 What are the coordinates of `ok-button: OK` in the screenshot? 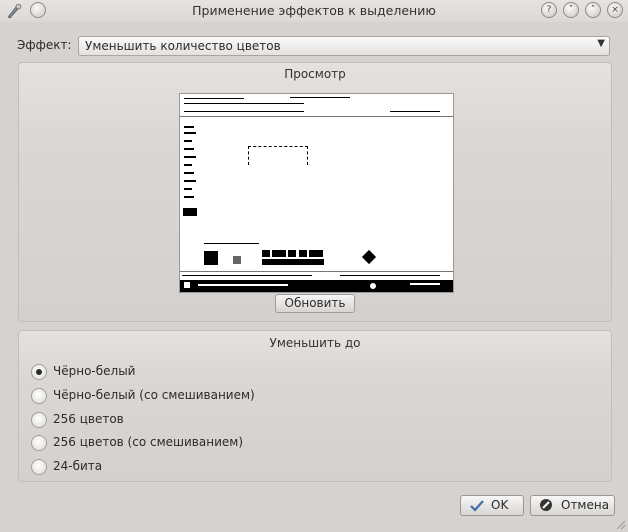 It's located at (492, 505).